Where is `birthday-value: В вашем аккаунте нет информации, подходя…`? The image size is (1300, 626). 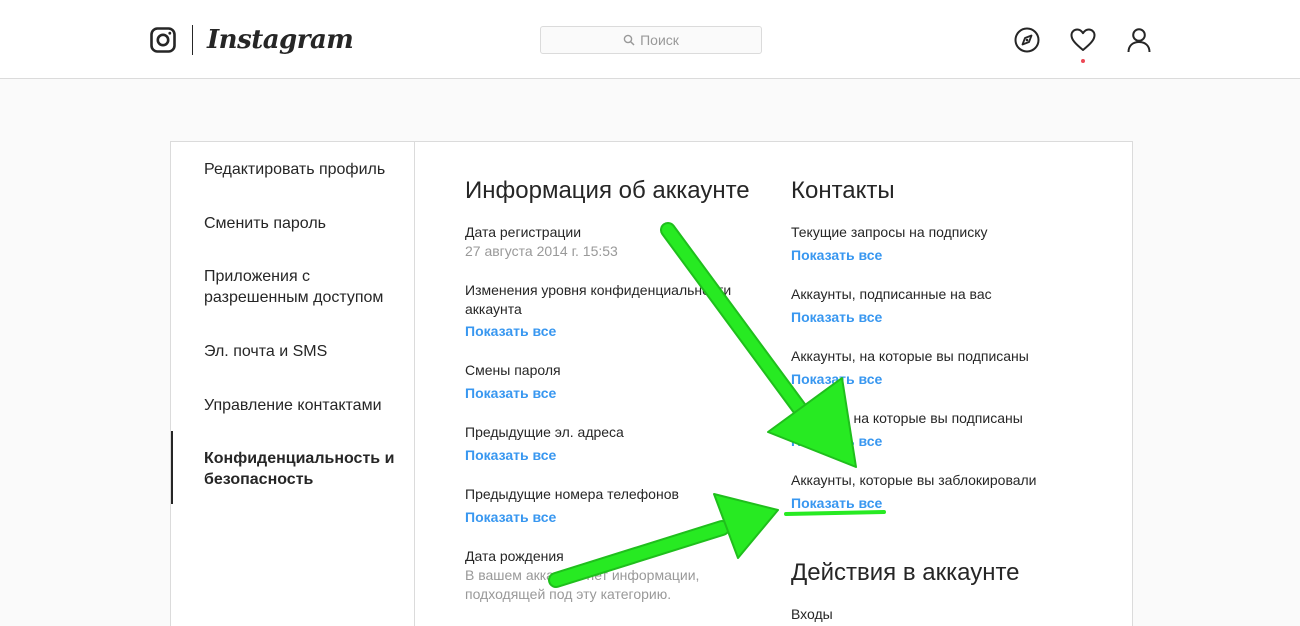
birthday-value: В вашем аккаунте нет информации, подходя… is located at coordinates (582, 584).